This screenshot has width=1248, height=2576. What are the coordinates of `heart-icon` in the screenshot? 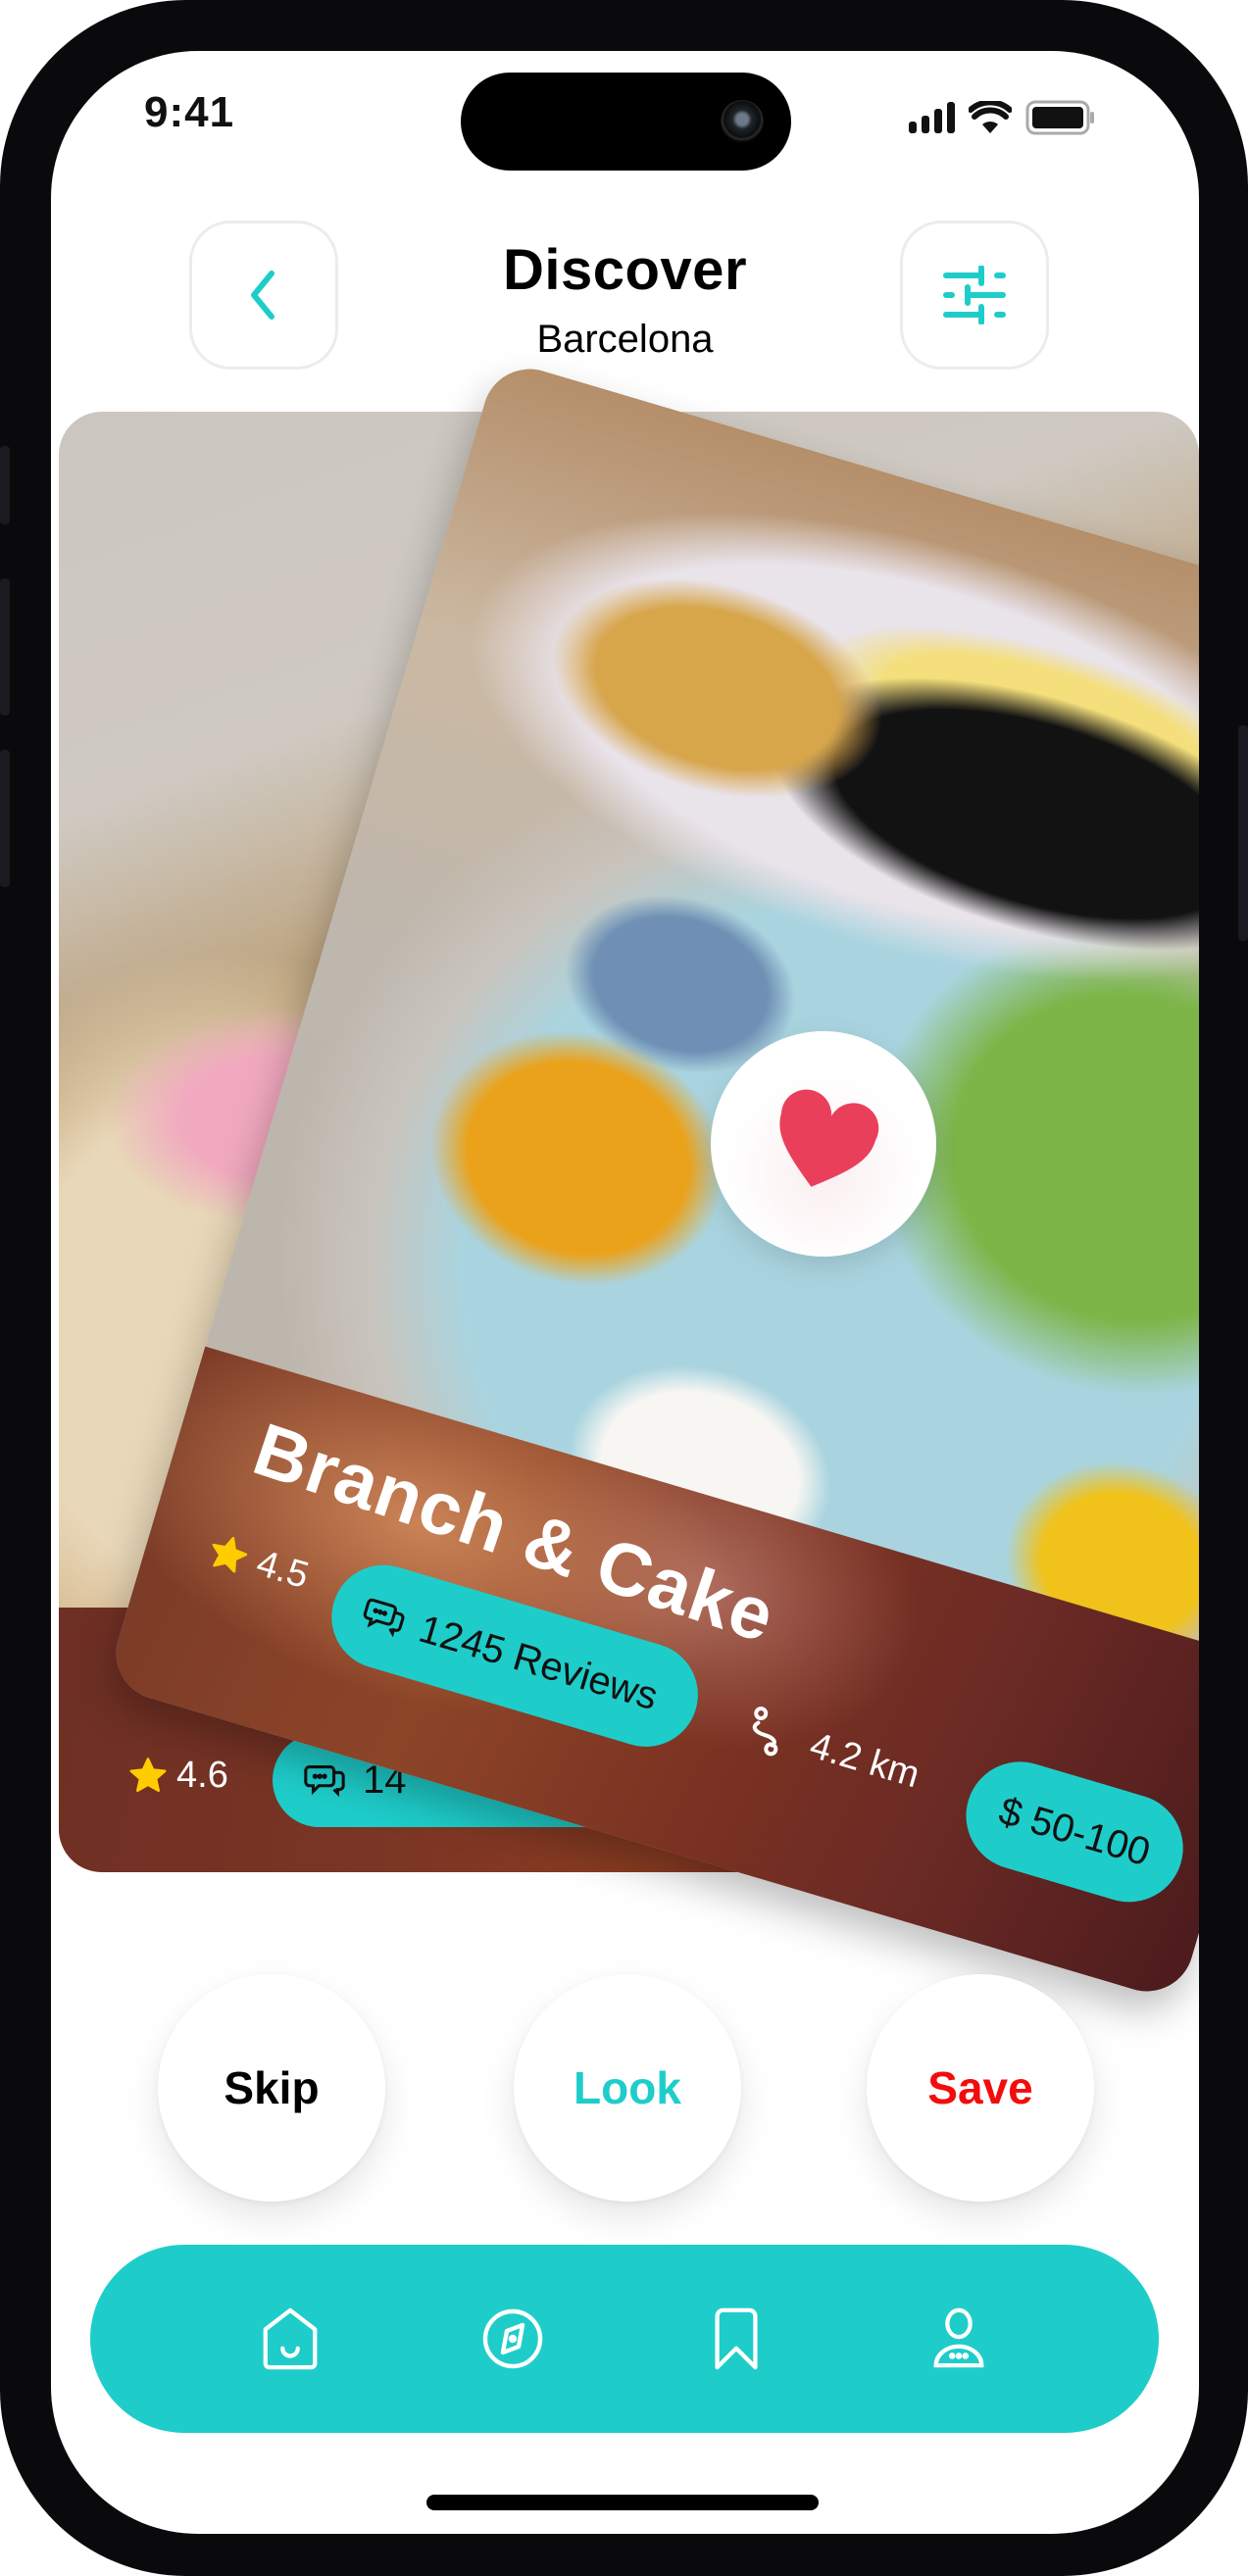 It's located at (829, 1138).